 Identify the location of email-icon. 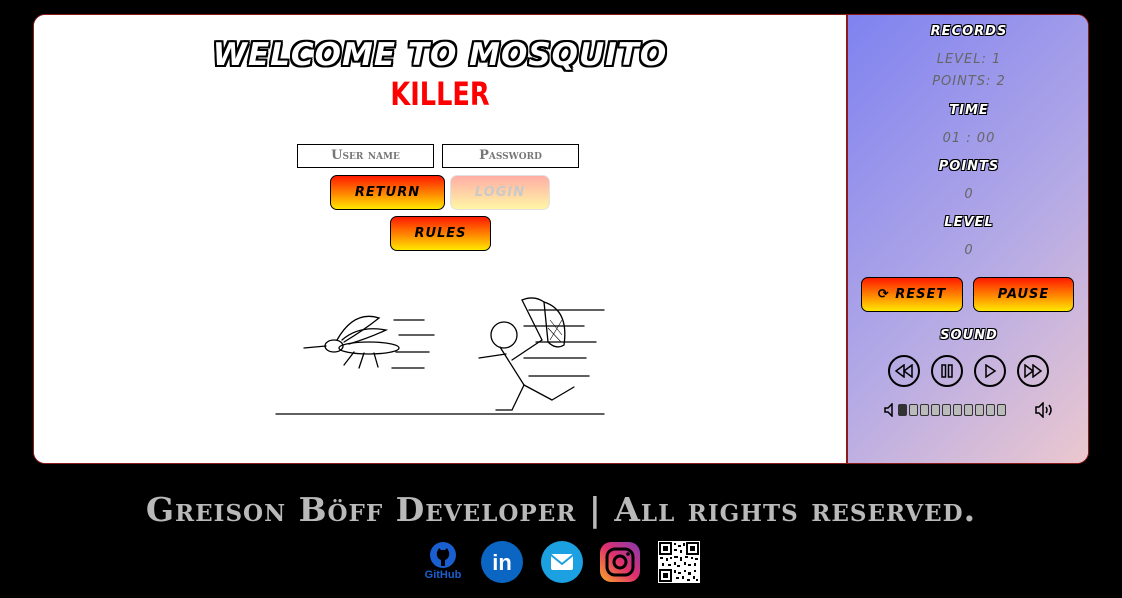
(562, 562).